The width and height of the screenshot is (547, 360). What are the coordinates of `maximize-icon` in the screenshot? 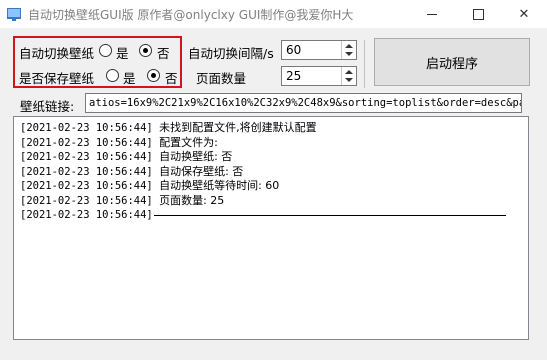 It's located at (478, 14).